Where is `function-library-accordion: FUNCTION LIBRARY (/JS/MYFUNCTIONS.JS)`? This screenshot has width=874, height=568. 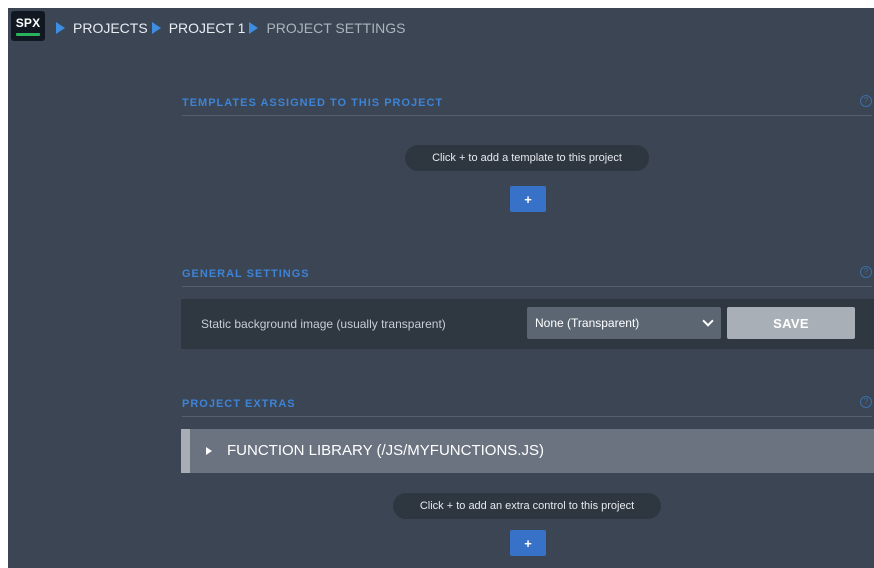
function-library-accordion: FUNCTION LIBRARY (/JS/MYFUNCTIONS.JS) is located at coordinates (527, 451).